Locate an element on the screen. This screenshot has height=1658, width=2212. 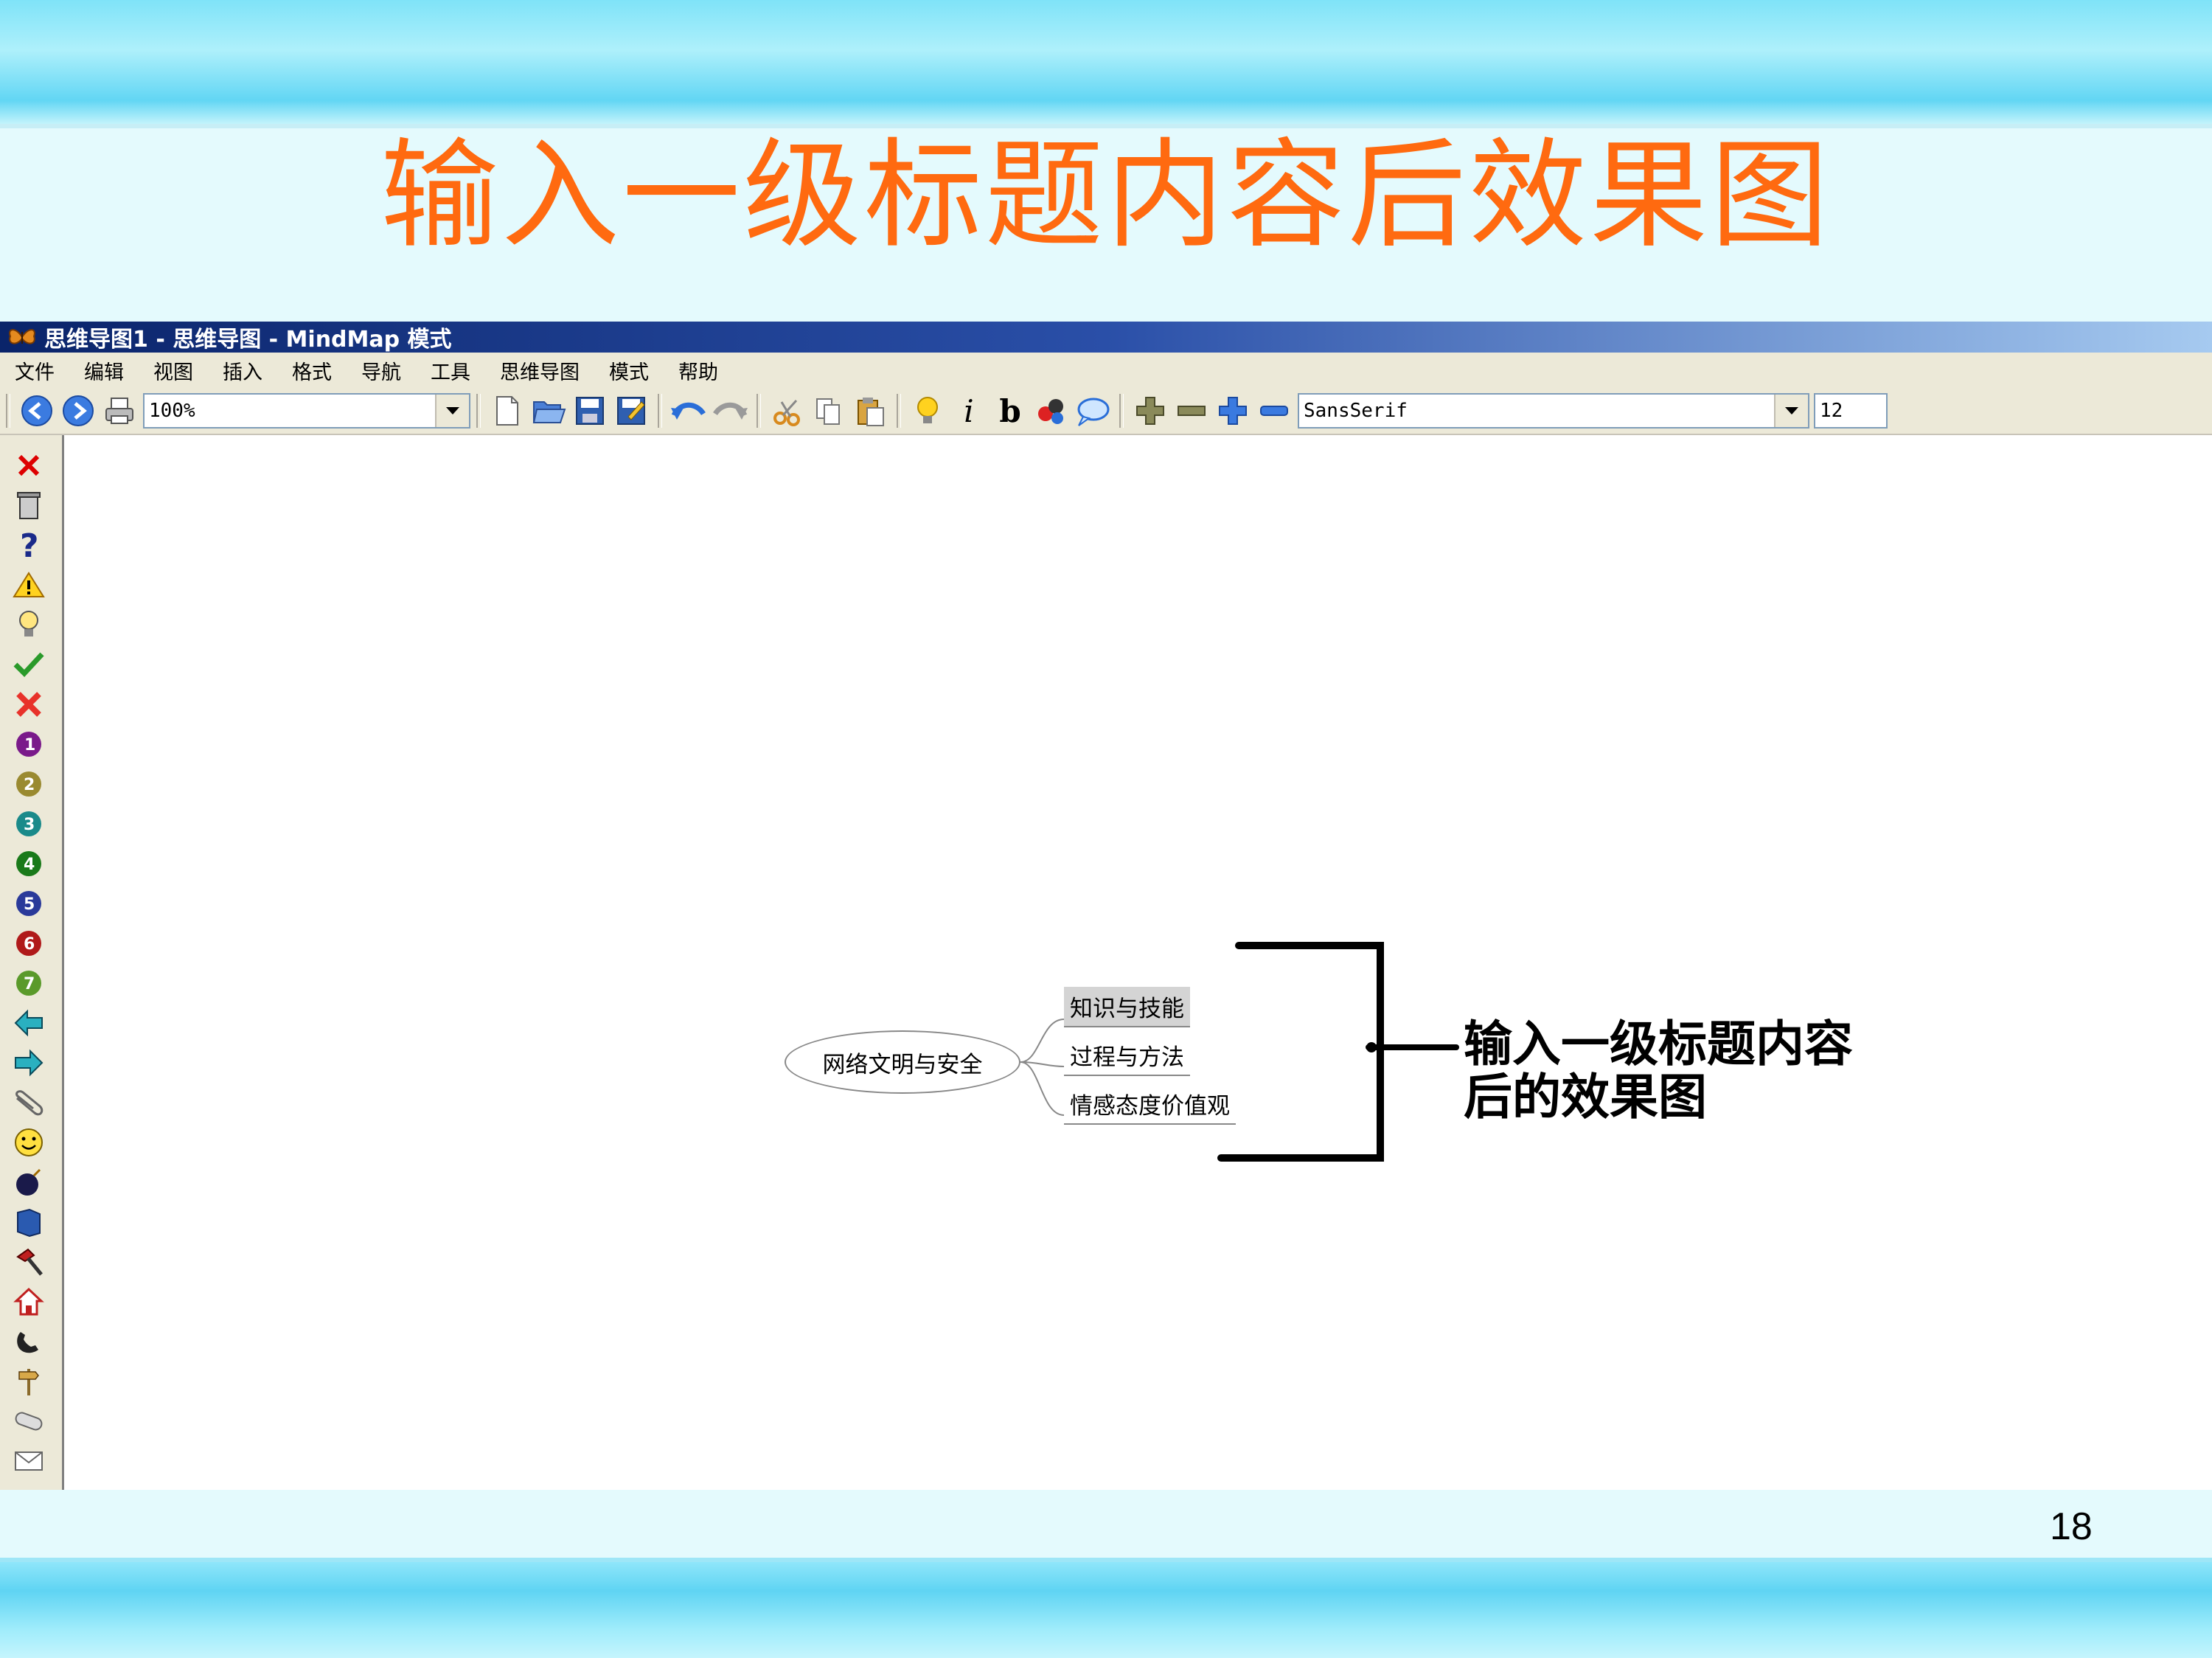
edge-to-knowledge is located at coordinates (1042, 1041).